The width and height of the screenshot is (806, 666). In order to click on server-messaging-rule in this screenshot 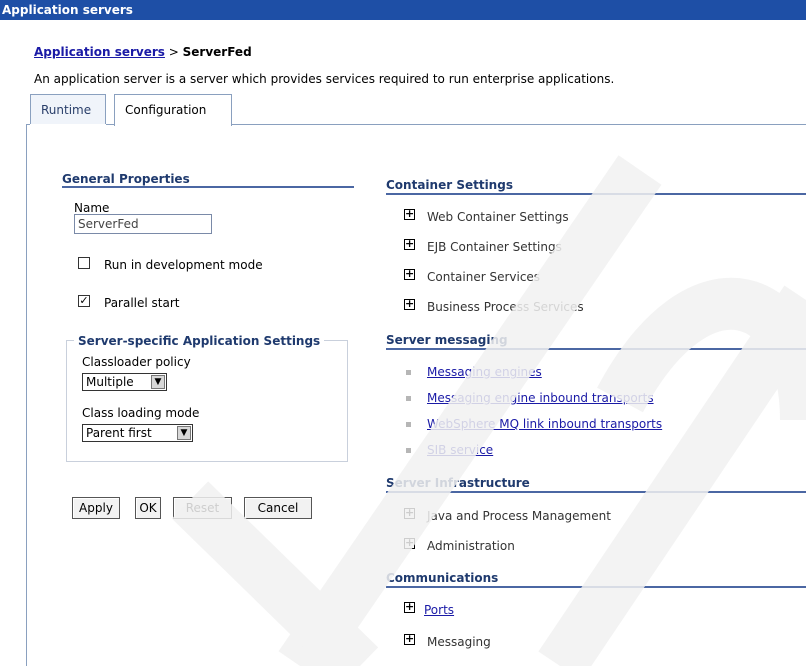, I will do `click(596, 349)`.